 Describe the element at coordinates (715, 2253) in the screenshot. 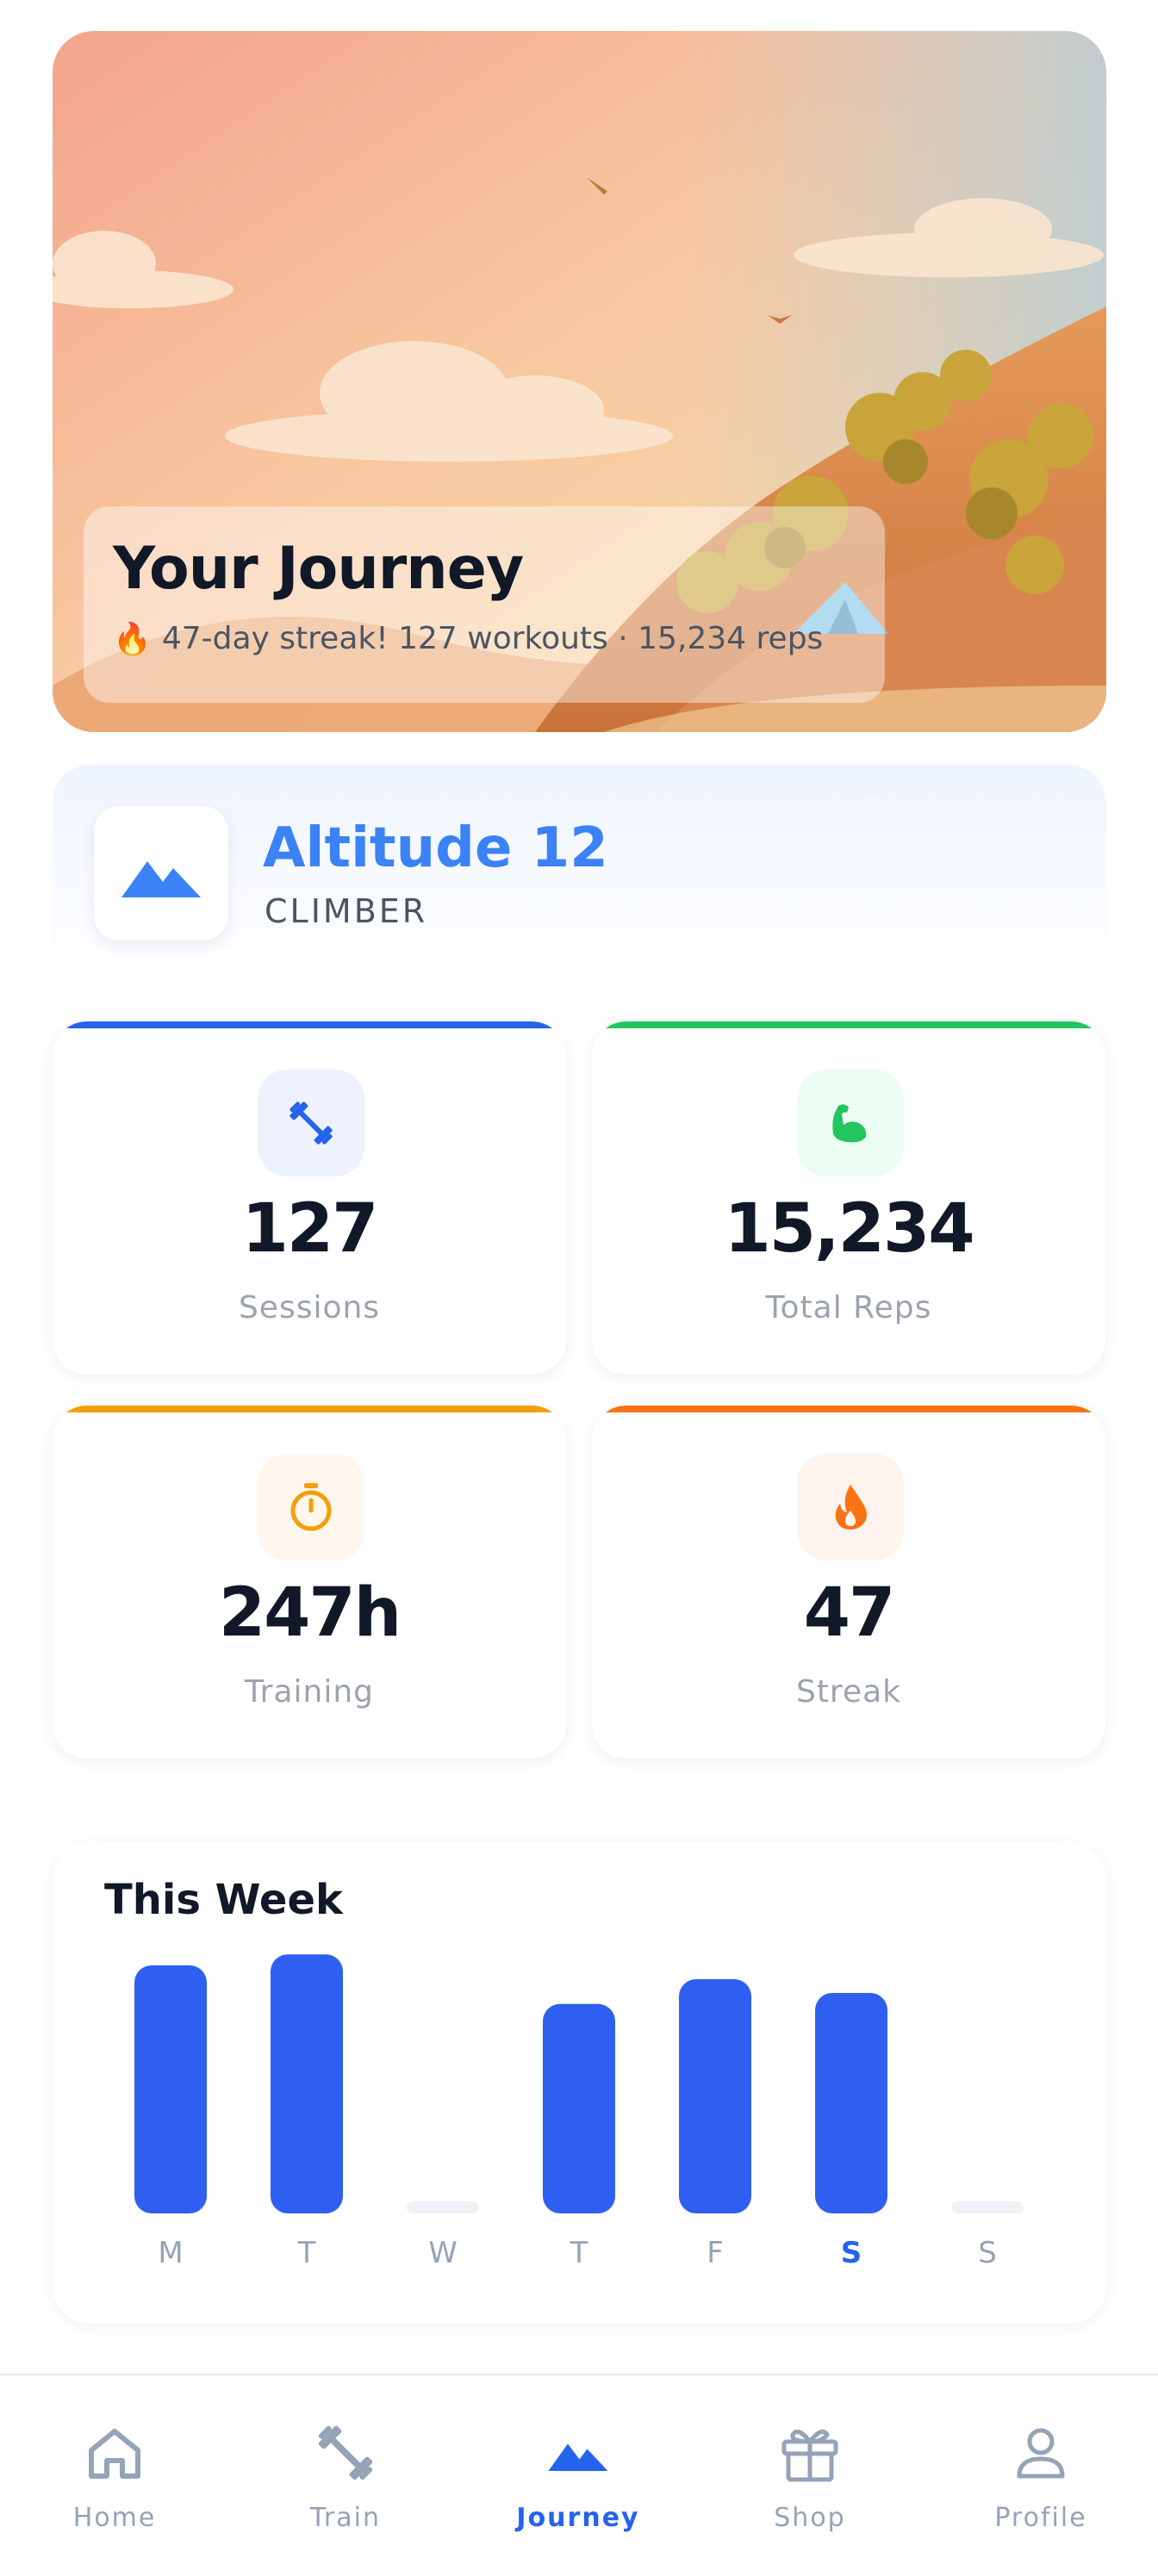

I see `chart-day-label: F` at that location.